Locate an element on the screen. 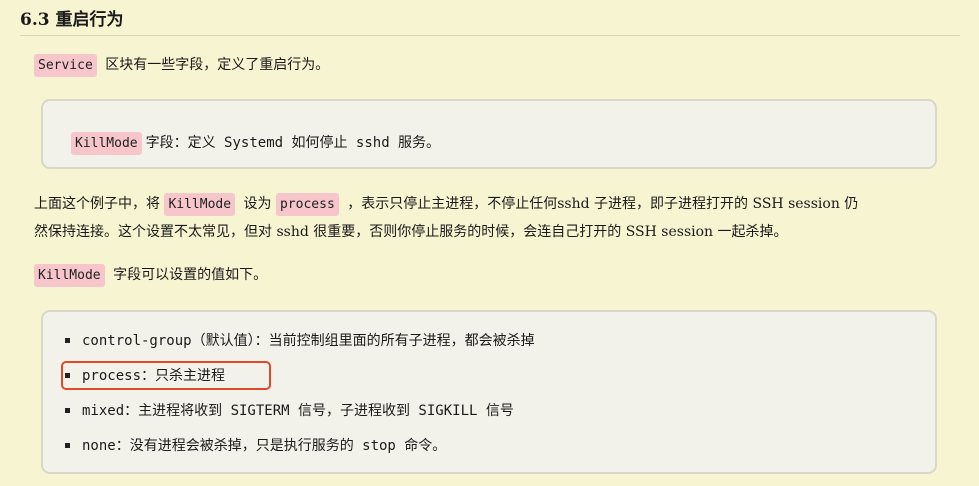 This screenshot has height=486, width=979. list-item: control-group（默认值）：当前控制组里面的所有子进程，都会被杀掉 is located at coordinates (300, 341).